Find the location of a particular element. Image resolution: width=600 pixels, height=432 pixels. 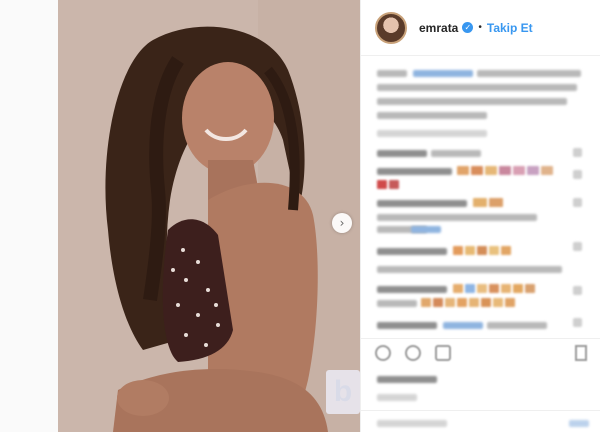

verified-icon: ✓ is located at coordinates (468, 27).